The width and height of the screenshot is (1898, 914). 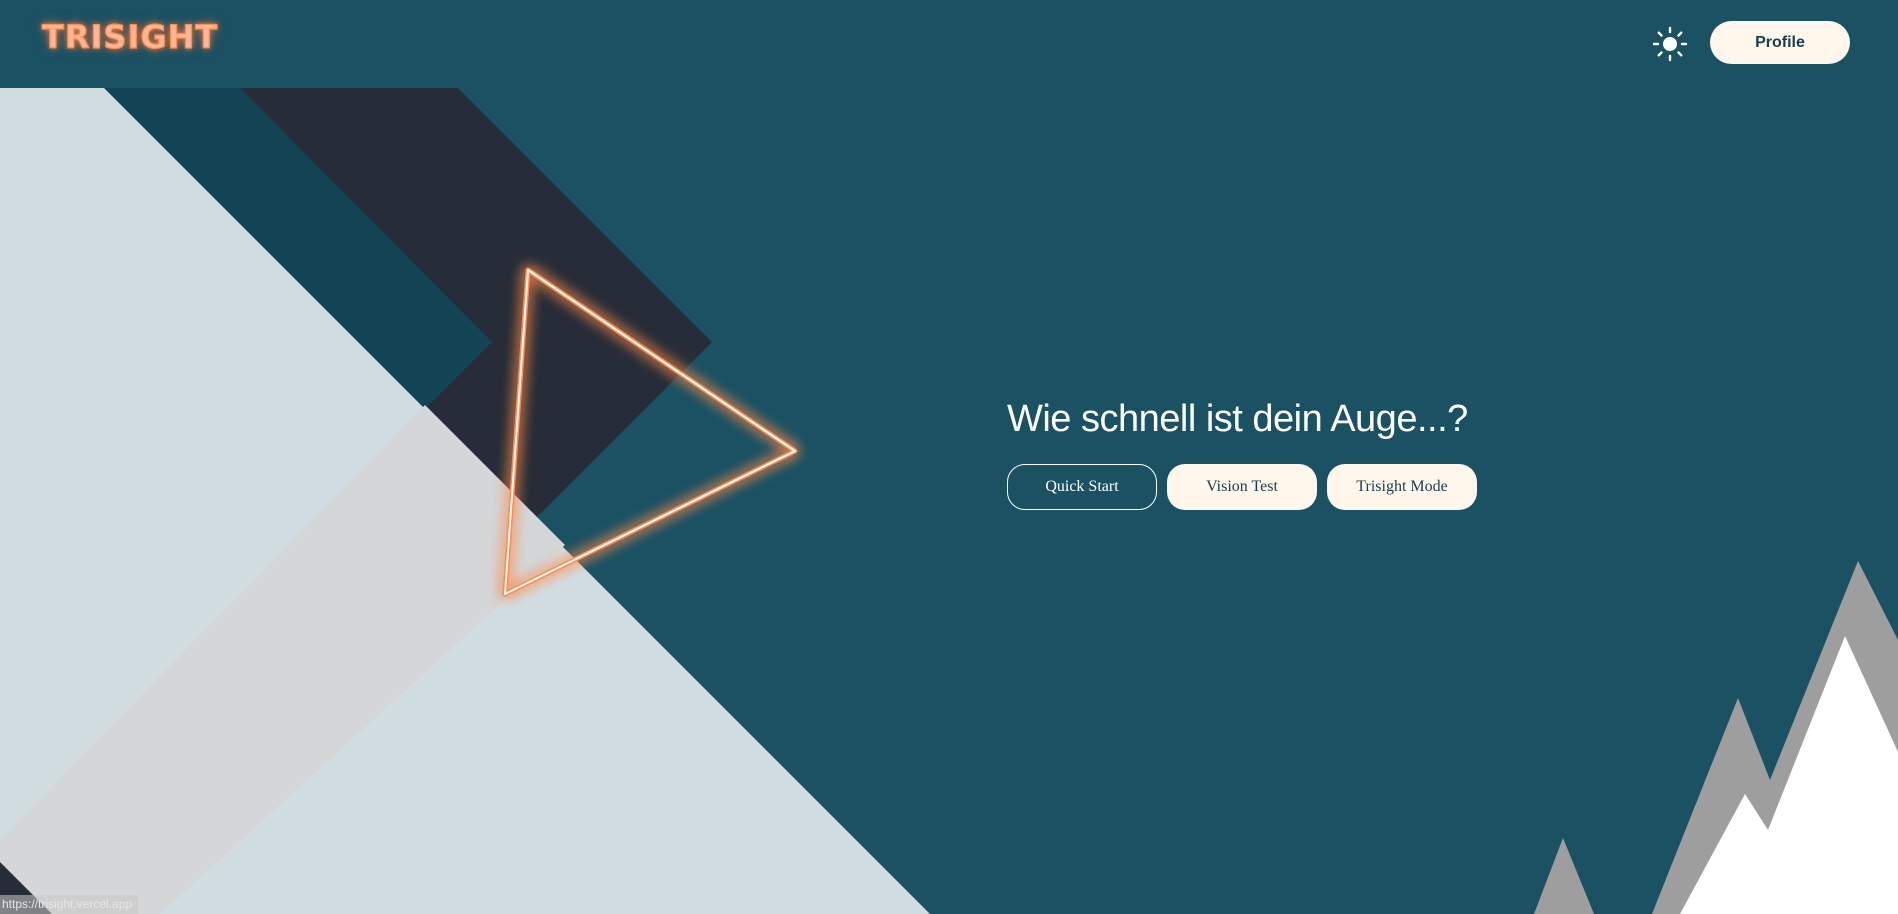 I want to click on logo: TRISIGHT, so click(x=129, y=36).